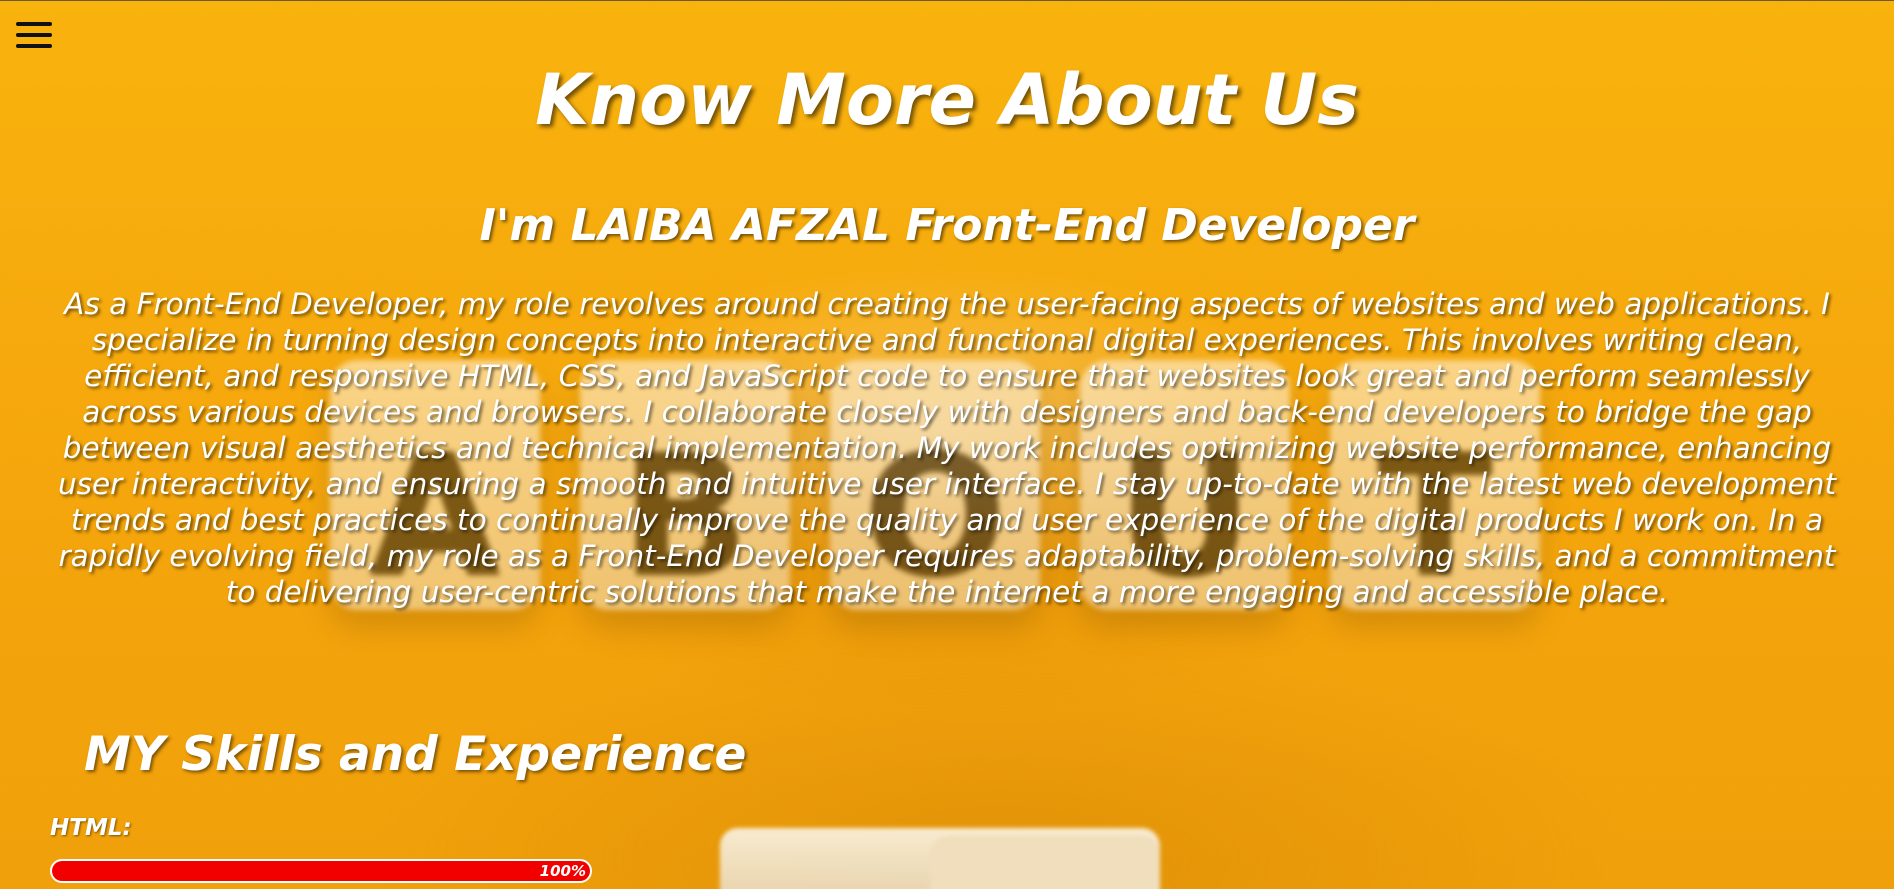 The height and width of the screenshot is (889, 1894). Describe the element at coordinates (562, 871) in the screenshot. I see `skill-progress-value: 100%` at that location.